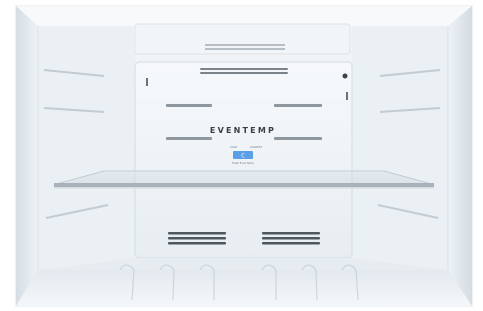  I want to click on shelf-front-highlight, so click(244, 188).